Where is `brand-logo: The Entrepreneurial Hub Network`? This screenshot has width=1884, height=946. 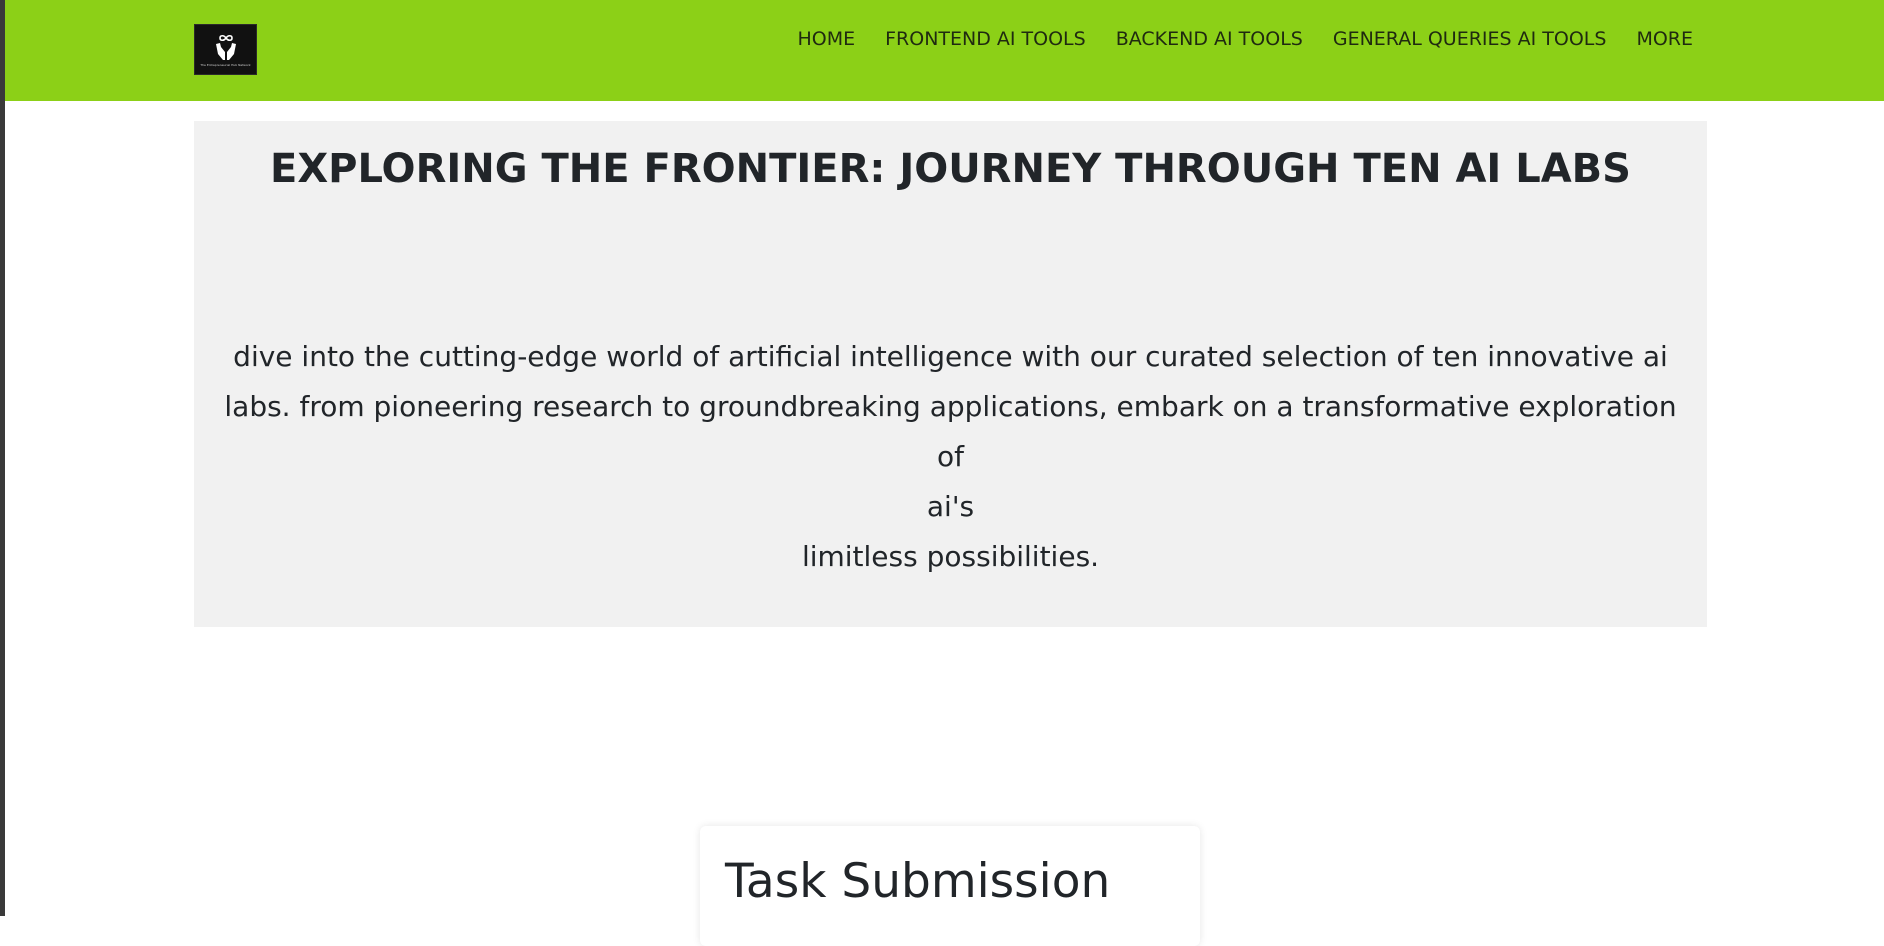 brand-logo: The Entrepreneurial Hub Network is located at coordinates (225, 49).